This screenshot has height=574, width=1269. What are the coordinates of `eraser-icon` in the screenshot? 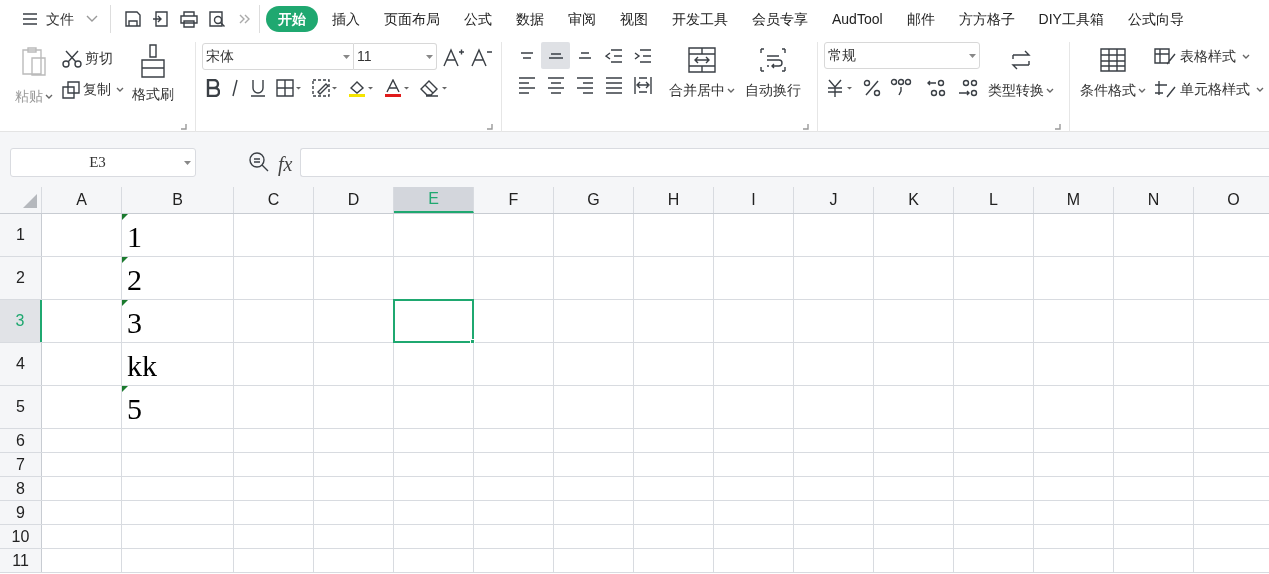 It's located at (434, 88).